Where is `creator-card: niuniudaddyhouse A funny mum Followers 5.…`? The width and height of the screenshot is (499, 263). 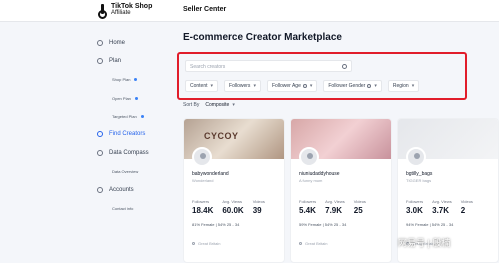 creator-card: niuniudaddyhouse A funny mum Followers 5.… is located at coordinates (341, 190).